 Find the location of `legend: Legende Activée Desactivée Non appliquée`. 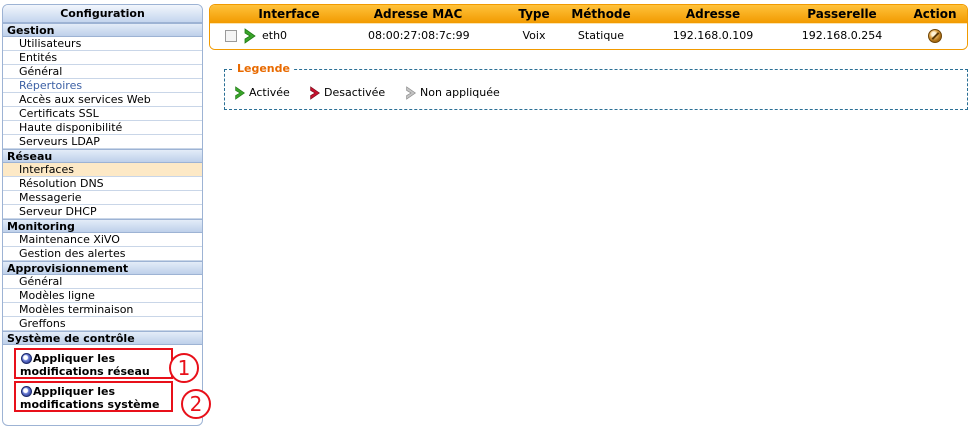

legend: Legende Activée Desactivée Non appliquée is located at coordinates (596, 86).